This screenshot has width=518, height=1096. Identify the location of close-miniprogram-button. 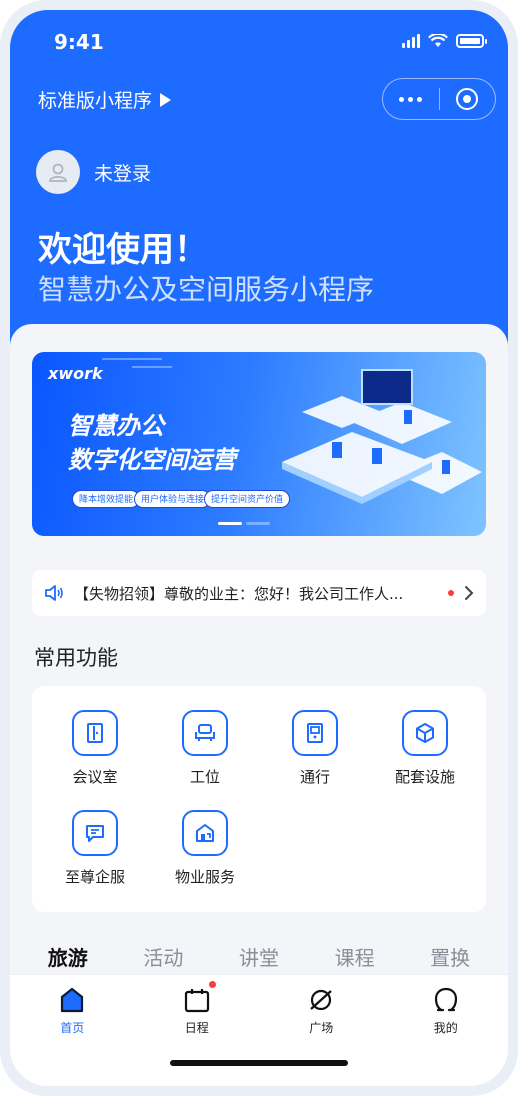
(468, 99).